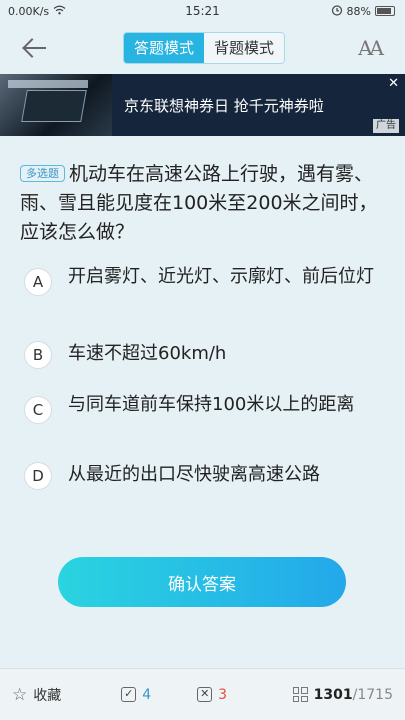  I want to click on option-c: C 与同车道前车保持100米以上的距离, so click(204, 409).